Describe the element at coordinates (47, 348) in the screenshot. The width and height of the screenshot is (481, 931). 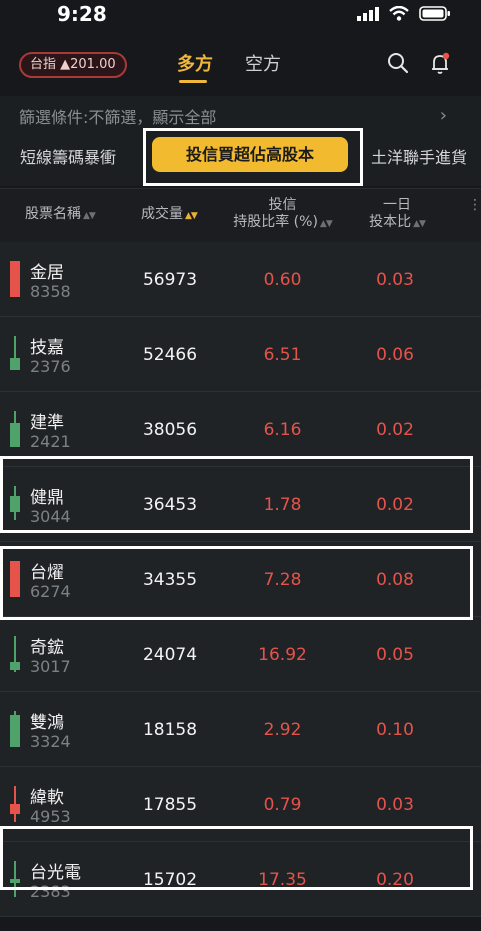
I see `stock-name: 技嘉` at that location.